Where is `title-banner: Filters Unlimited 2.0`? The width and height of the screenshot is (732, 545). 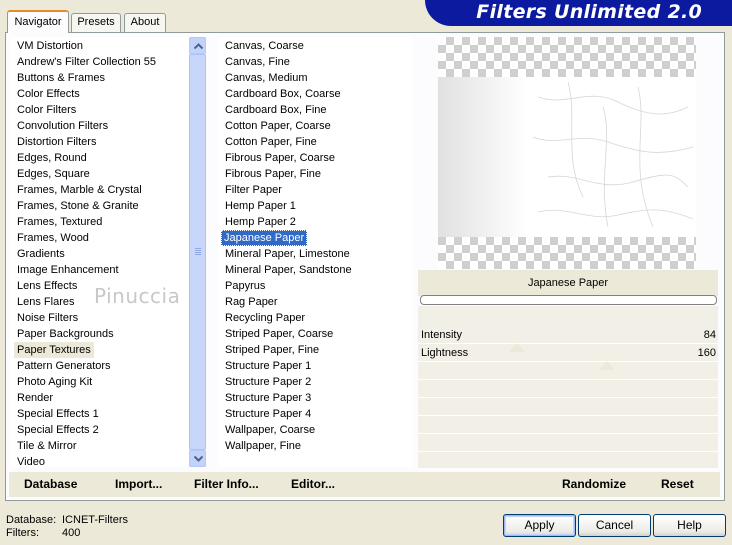
title-banner: Filters Unlimited 2.0 is located at coordinates (578, 13).